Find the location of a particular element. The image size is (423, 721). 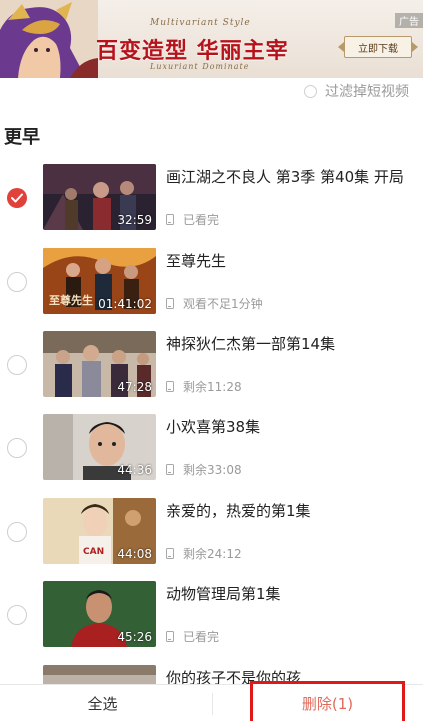

checkmark-icon is located at coordinates (17, 198).